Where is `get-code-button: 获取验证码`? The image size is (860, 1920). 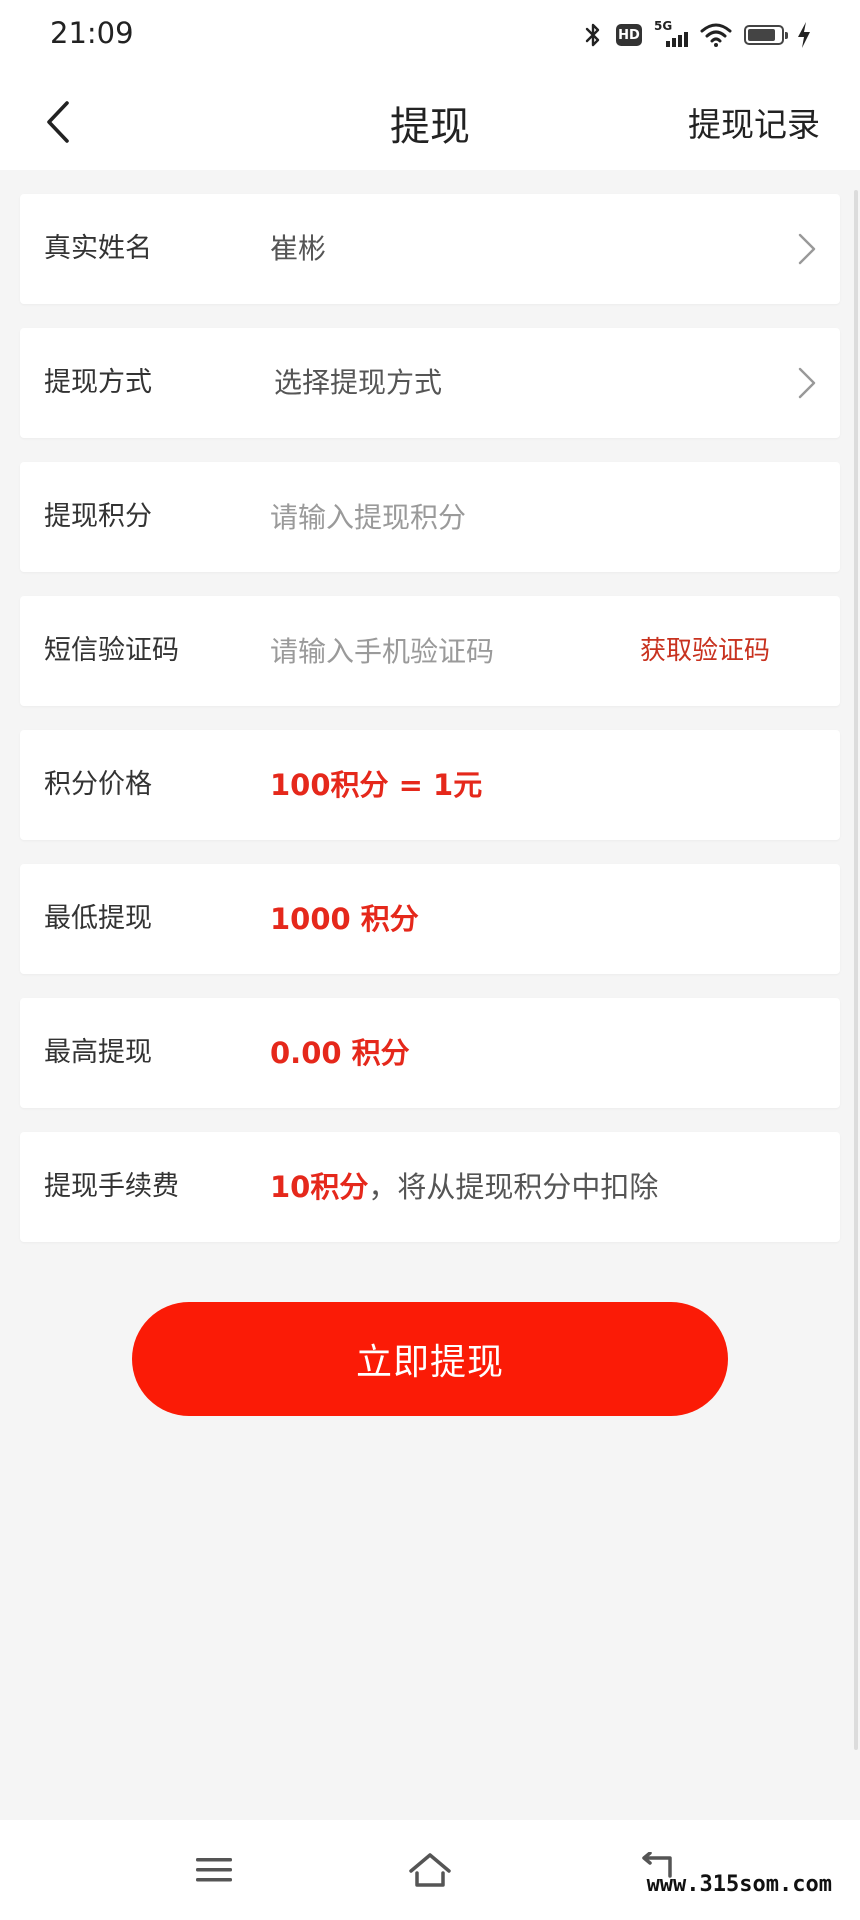
get-code-button: 获取验证码 is located at coordinates (705, 651).